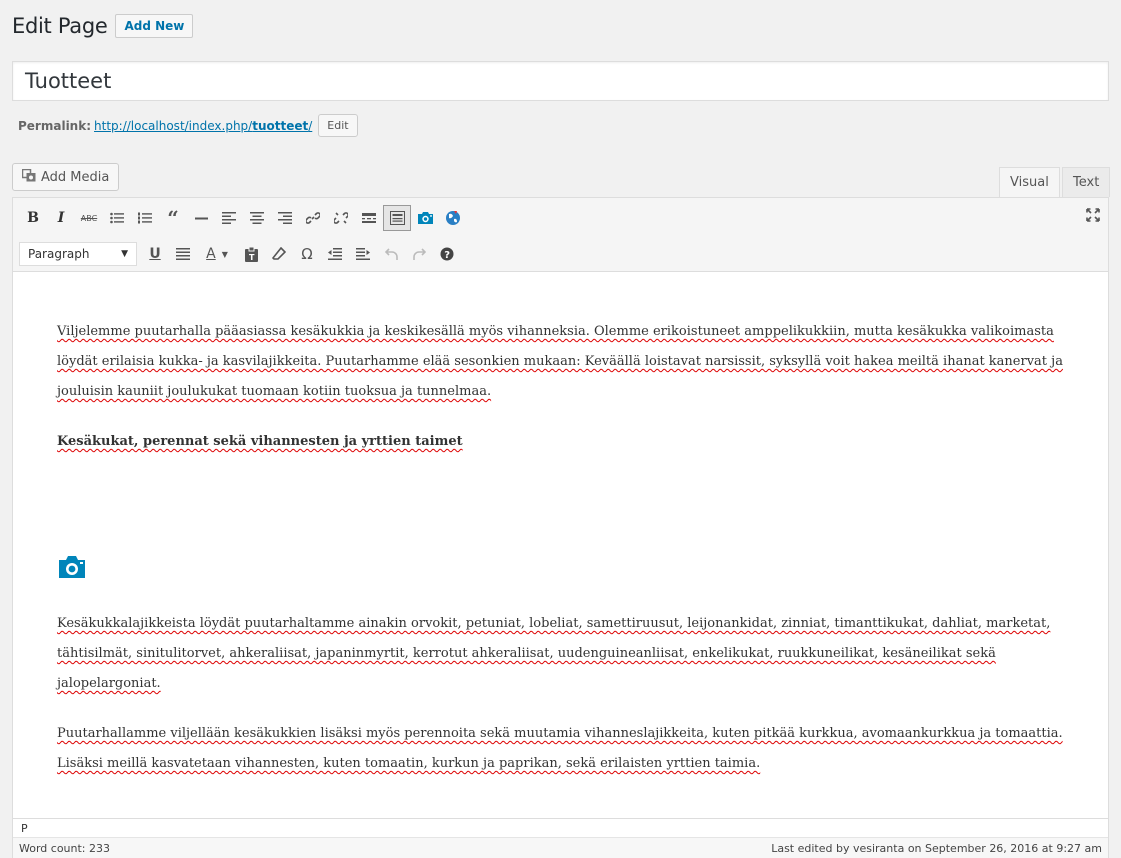  Describe the element at coordinates (341, 218) in the screenshot. I see `unlink-icon` at that location.